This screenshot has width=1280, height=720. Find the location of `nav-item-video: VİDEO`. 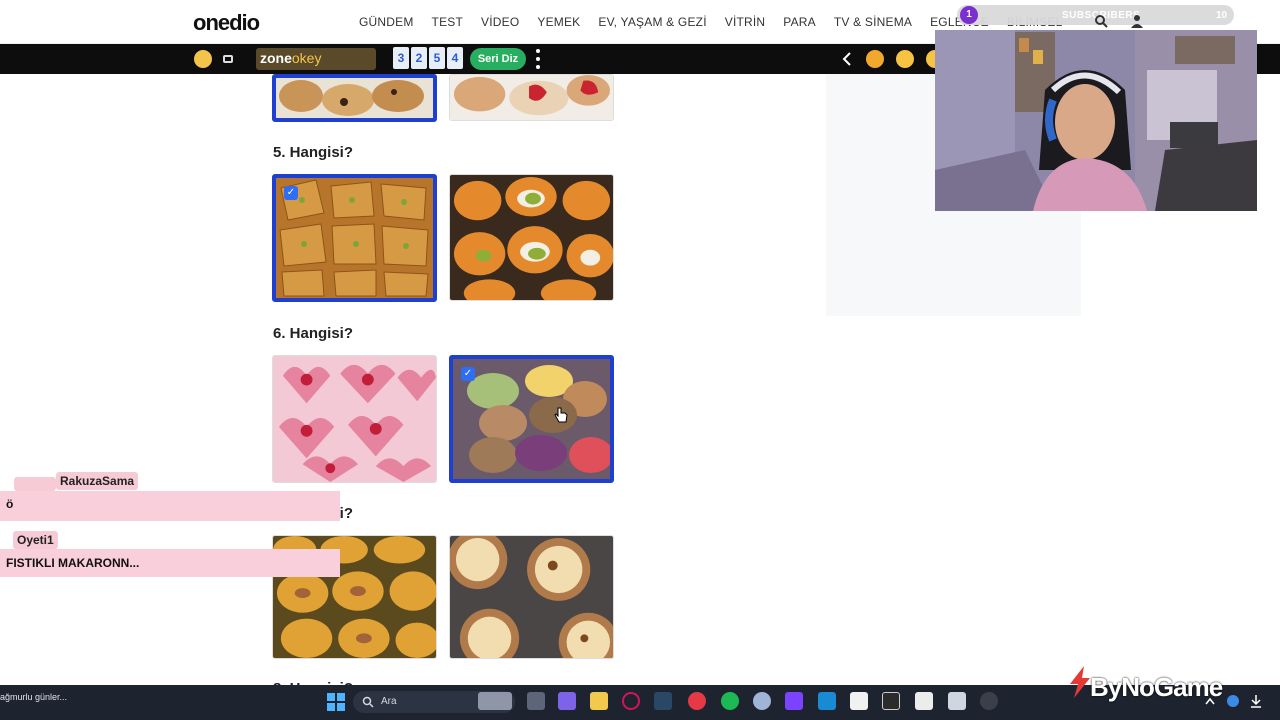

nav-item-video: VİDEO is located at coordinates (500, 22).